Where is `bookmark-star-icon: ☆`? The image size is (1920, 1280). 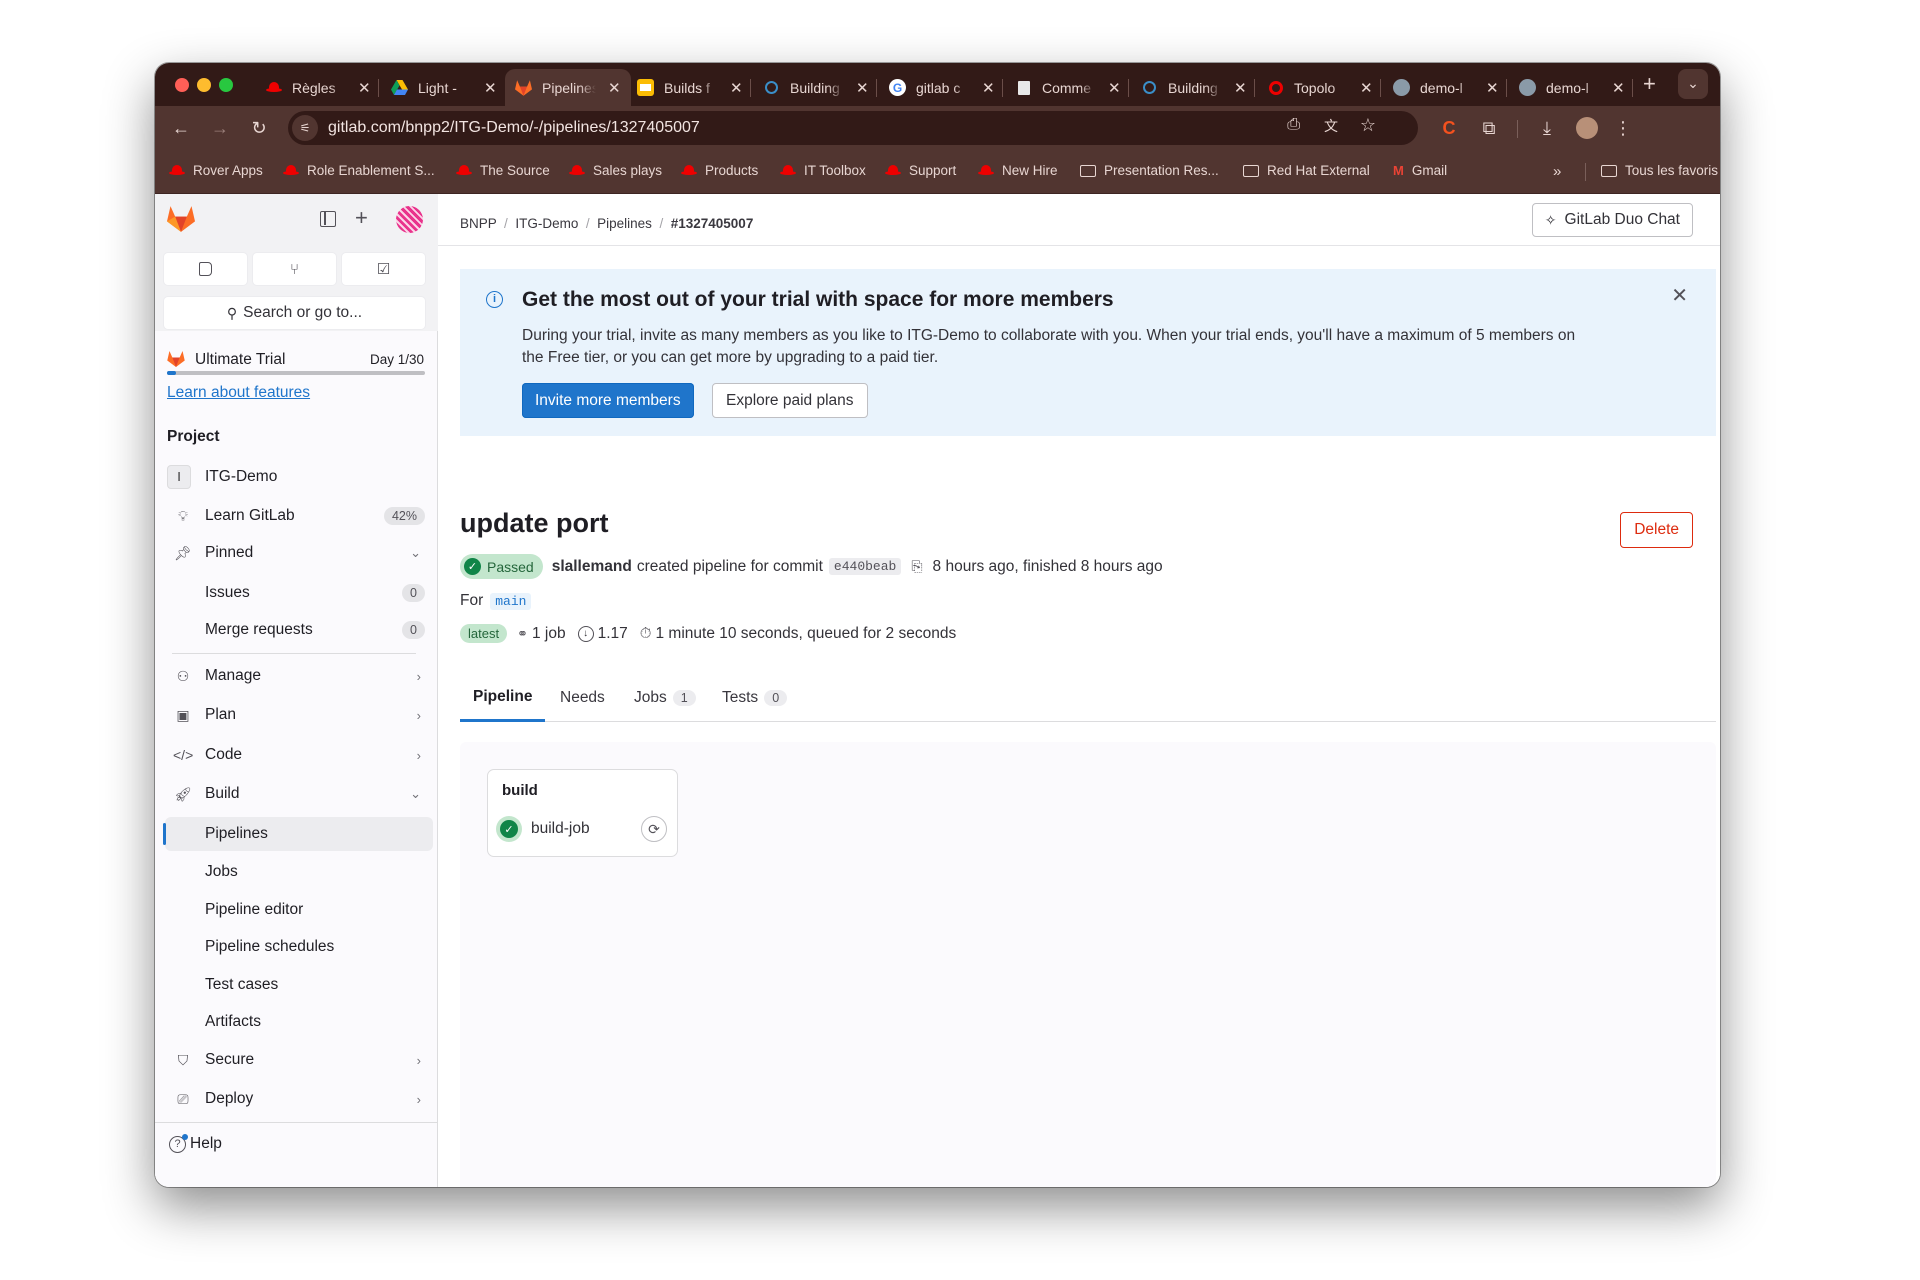 bookmark-star-icon: ☆ is located at coordinates (1368, 125).